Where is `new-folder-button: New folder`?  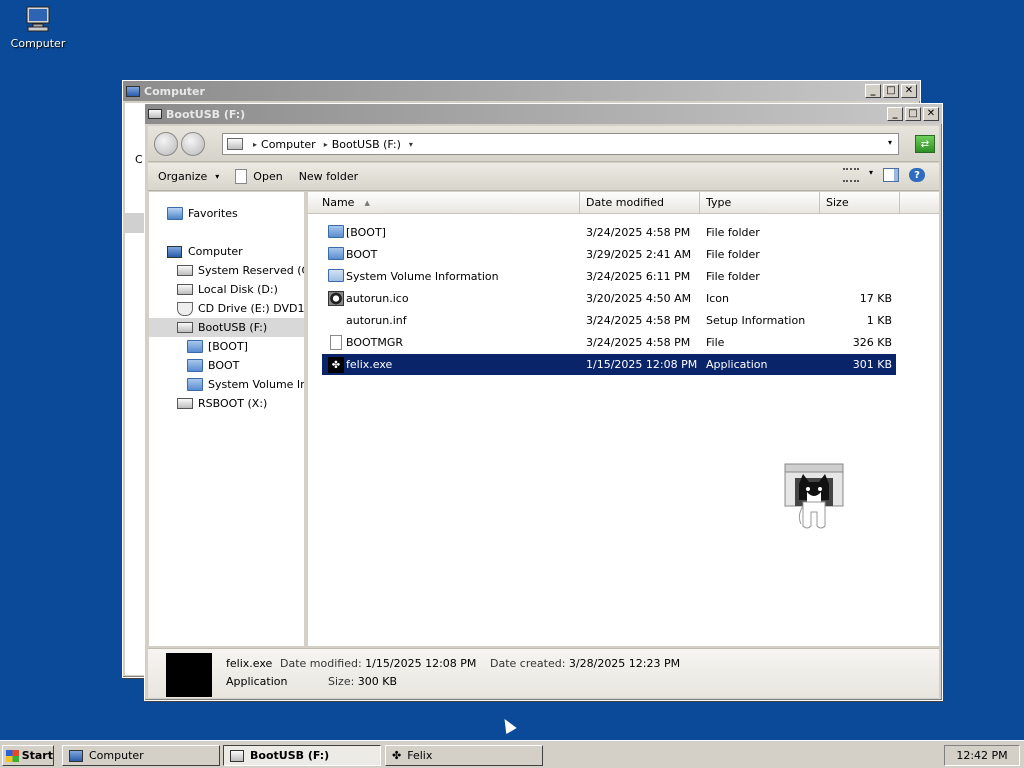
new-folder-button: New folder is located at coordinates (328, 176).